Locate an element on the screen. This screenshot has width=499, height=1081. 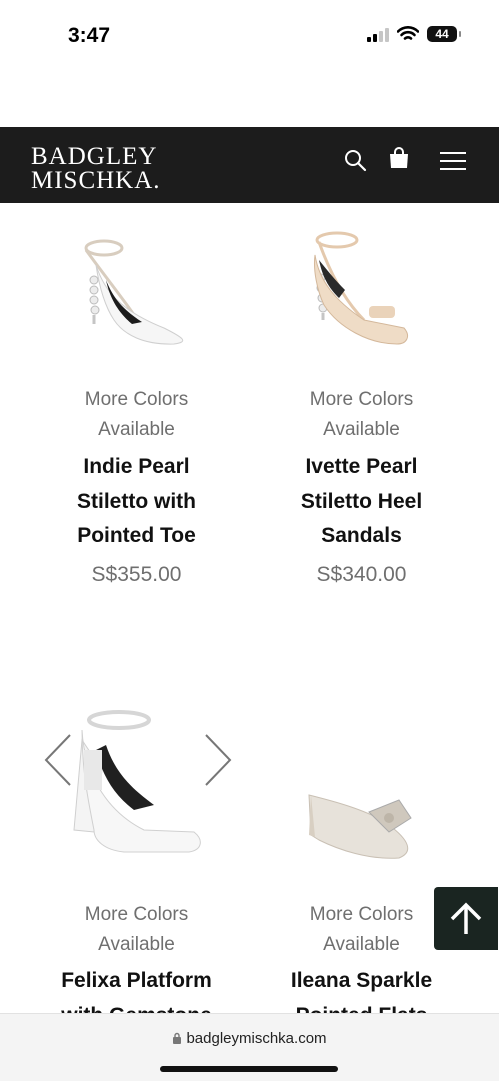
status-bar: 3:47 44 is located at coordinates (249, 35).